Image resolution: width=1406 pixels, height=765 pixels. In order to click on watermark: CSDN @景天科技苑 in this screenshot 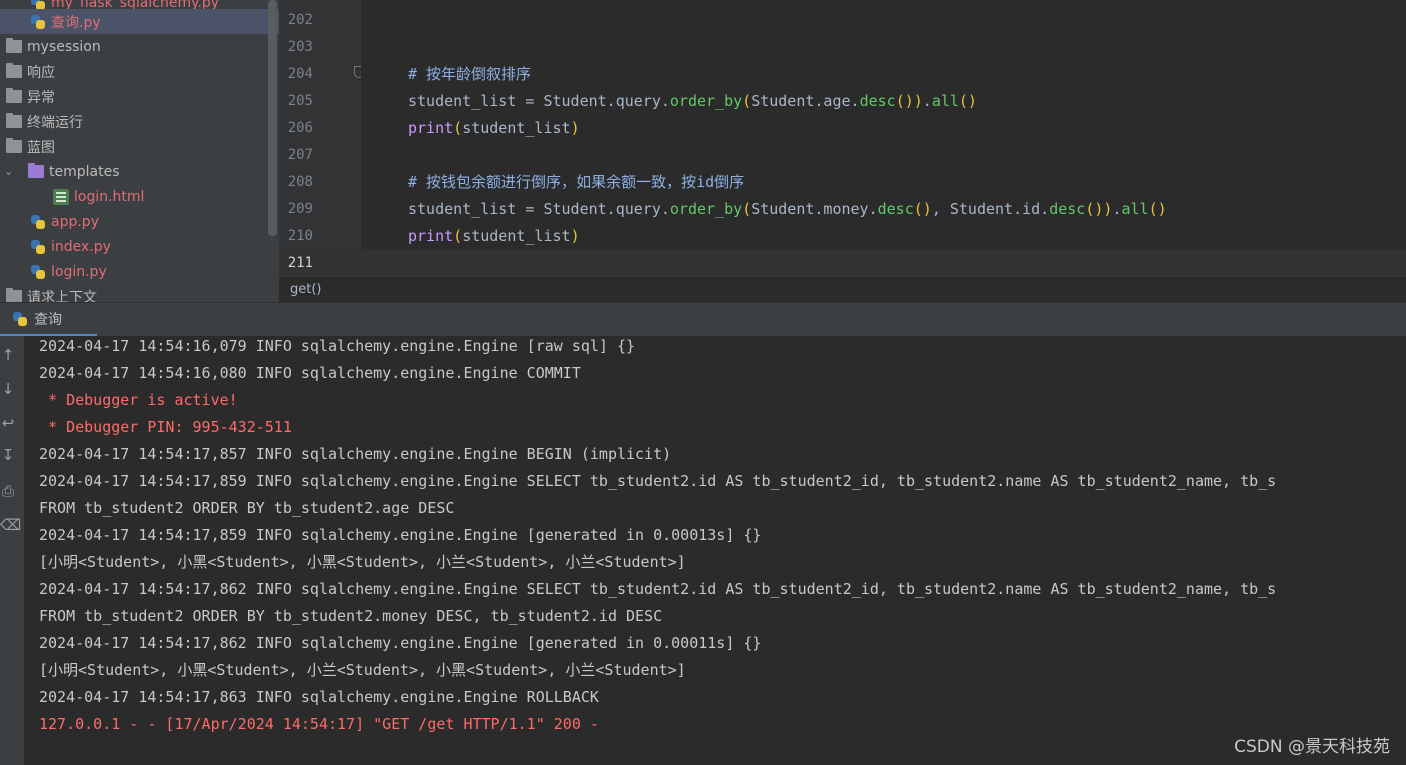, I will do `click(1312, 747)`.